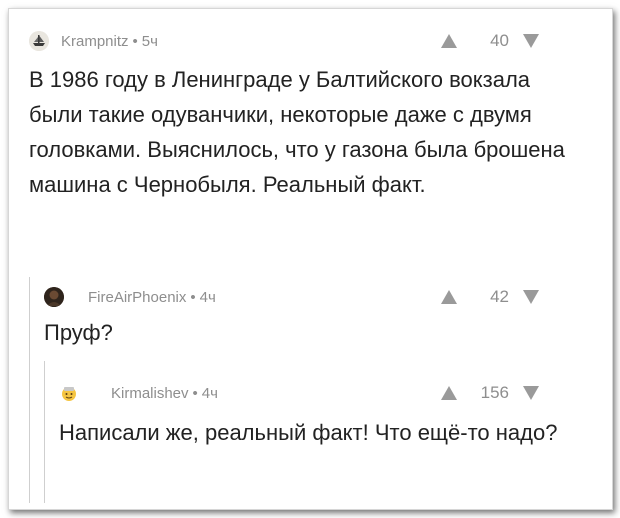 This screenshot has width=620, height=518. What do you see at coordinates (321, 318) in the screenshot?
I see `comment-fireairphoenix: FireAirPhoenix • 4ч 42 Пруф?` at bounding box center [321, 318].